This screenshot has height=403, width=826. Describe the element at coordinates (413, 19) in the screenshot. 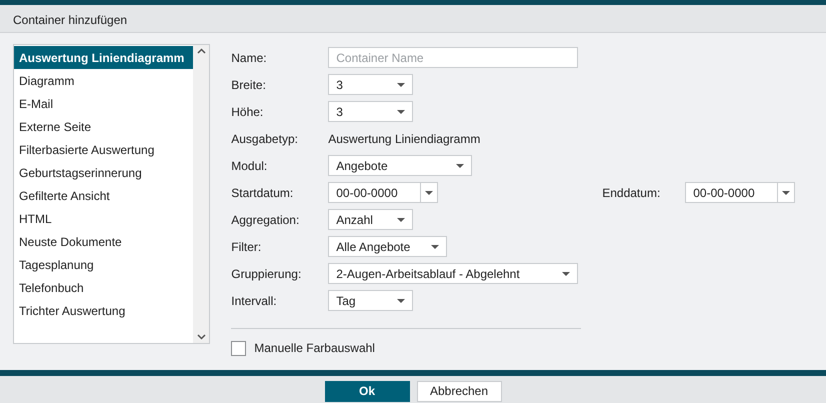

I see `dialog-title: Container hinzufügen` at that location.